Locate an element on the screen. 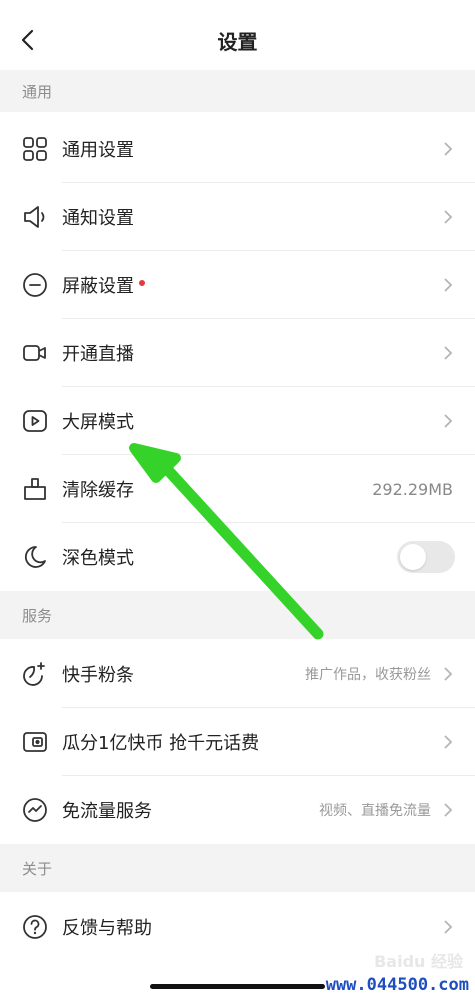 Image resolution: width=475 pixels, height=996 pixels. moon-icon is located at coordinates (35, 557).